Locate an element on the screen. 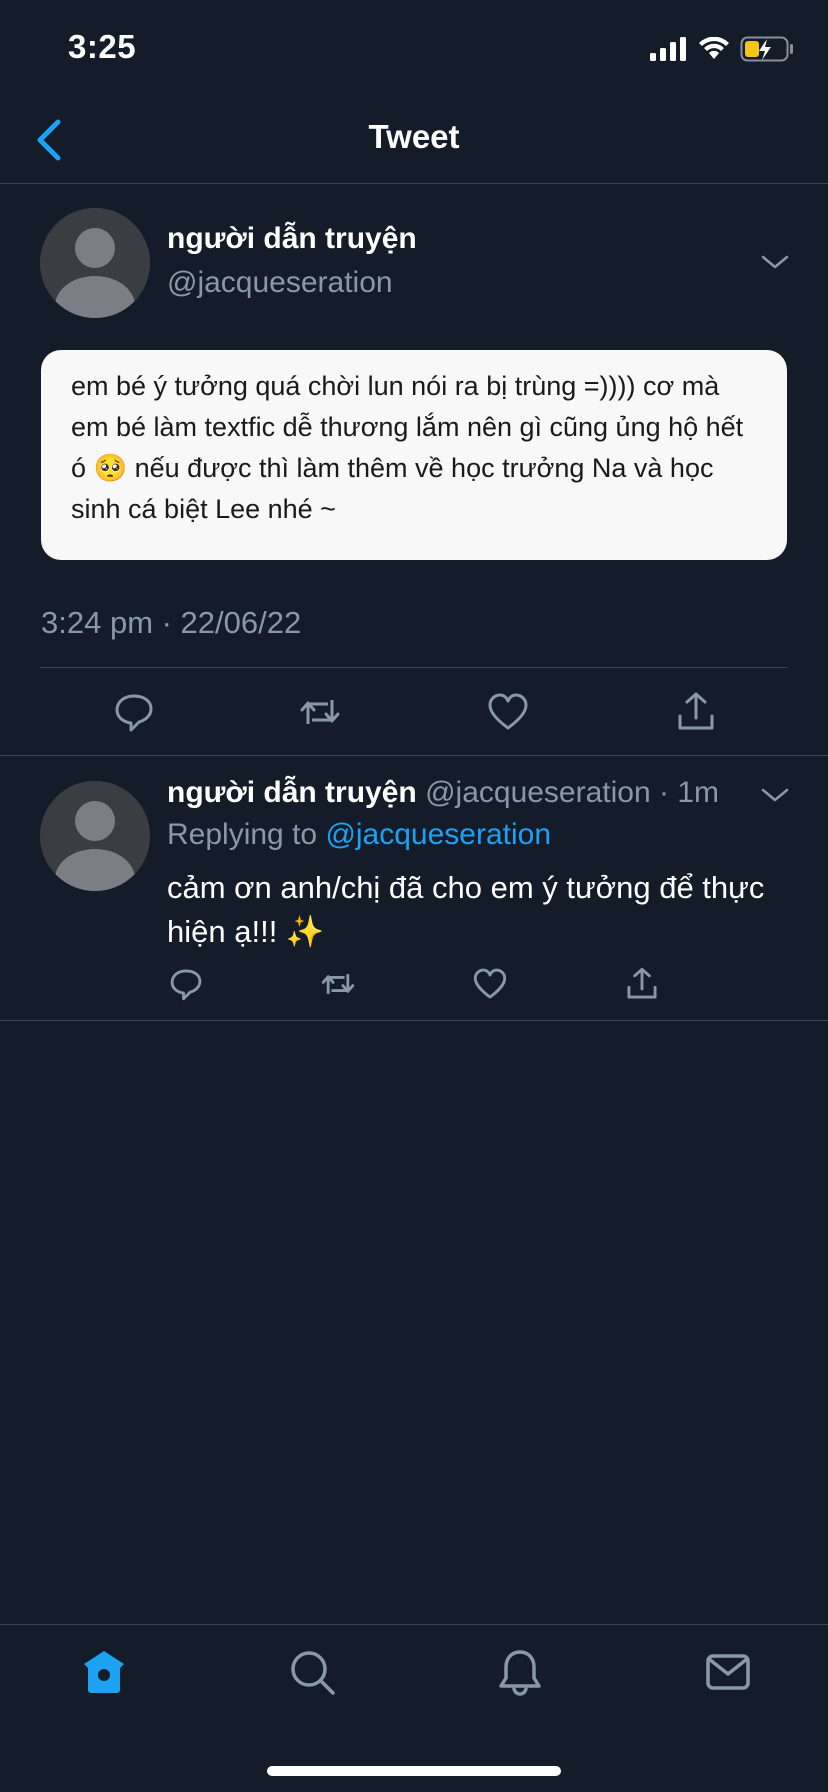 The height and width of the screenshot is (1792, 828). home-icon is located at coordinates (104, 1672).